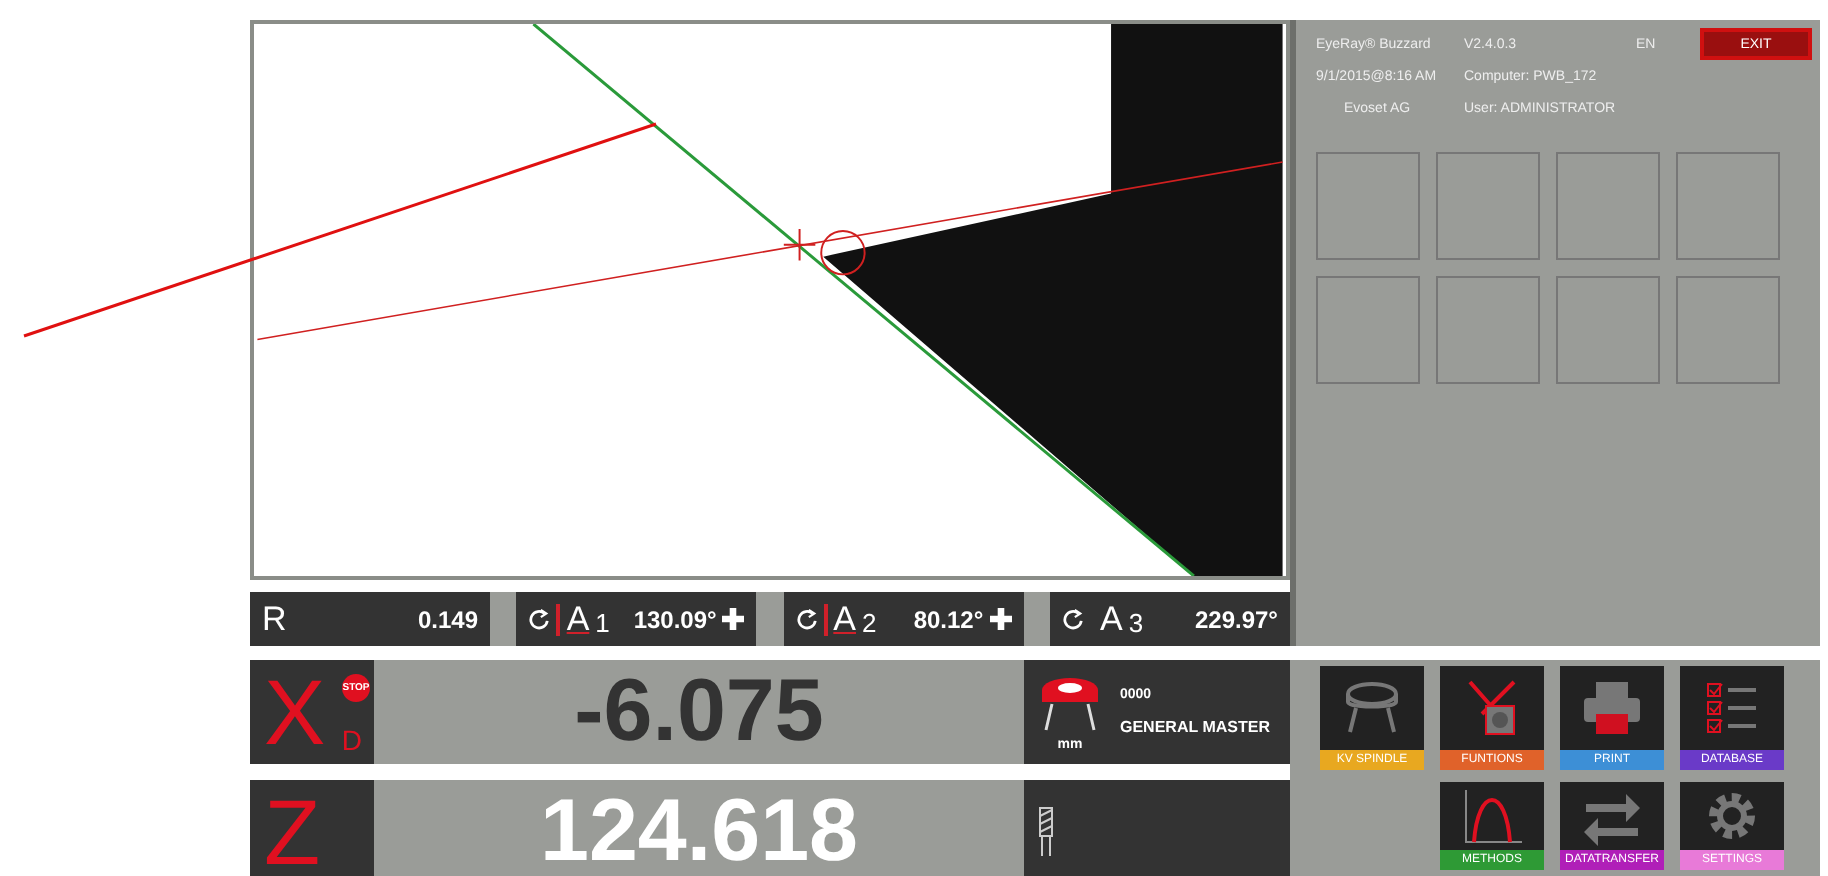 This screenshot has height=876, width=1828. Describe the element at coordinates (602, 623) in the screenshot. I see `measure-index: 1` at that location.